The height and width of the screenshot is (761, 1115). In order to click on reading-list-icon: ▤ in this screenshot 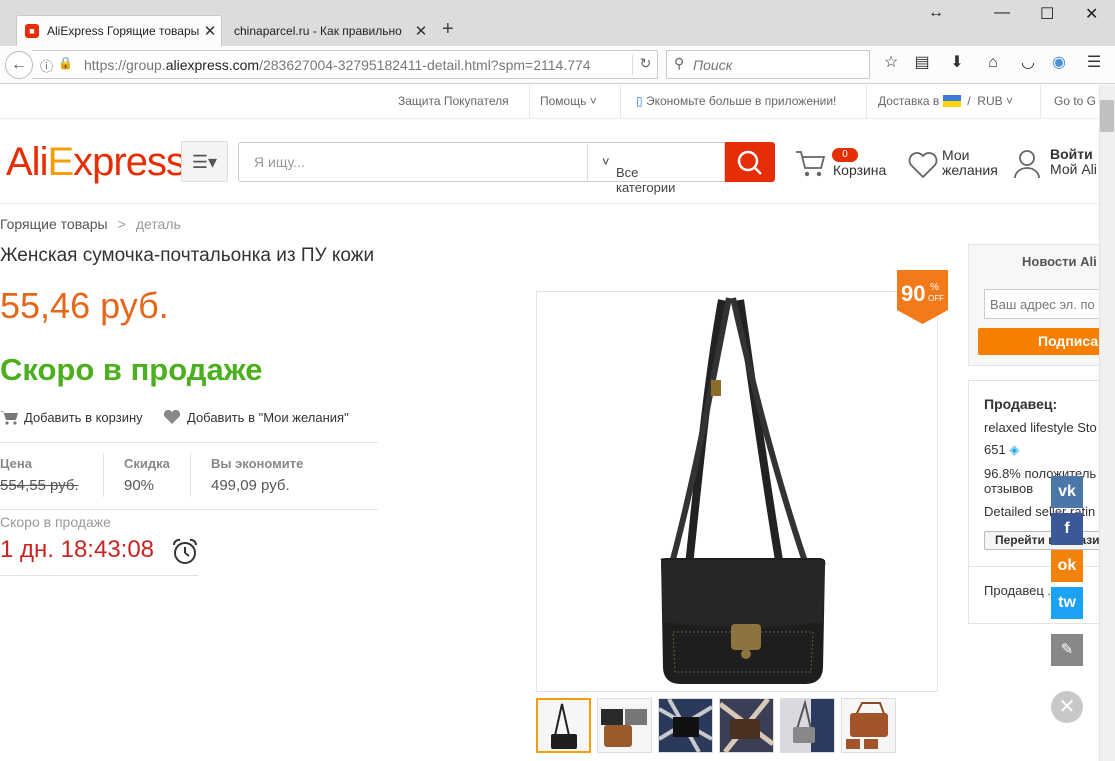, I will do `click(922, 63)`.